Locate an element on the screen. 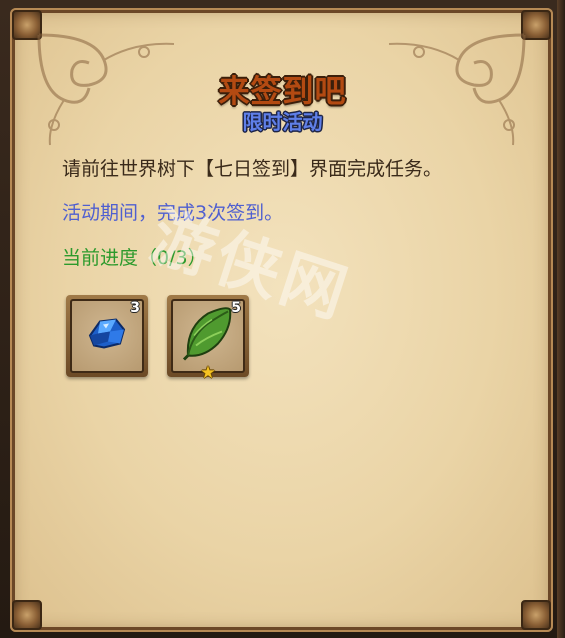  green-leaf-icon is located at coordinates (208, 336).